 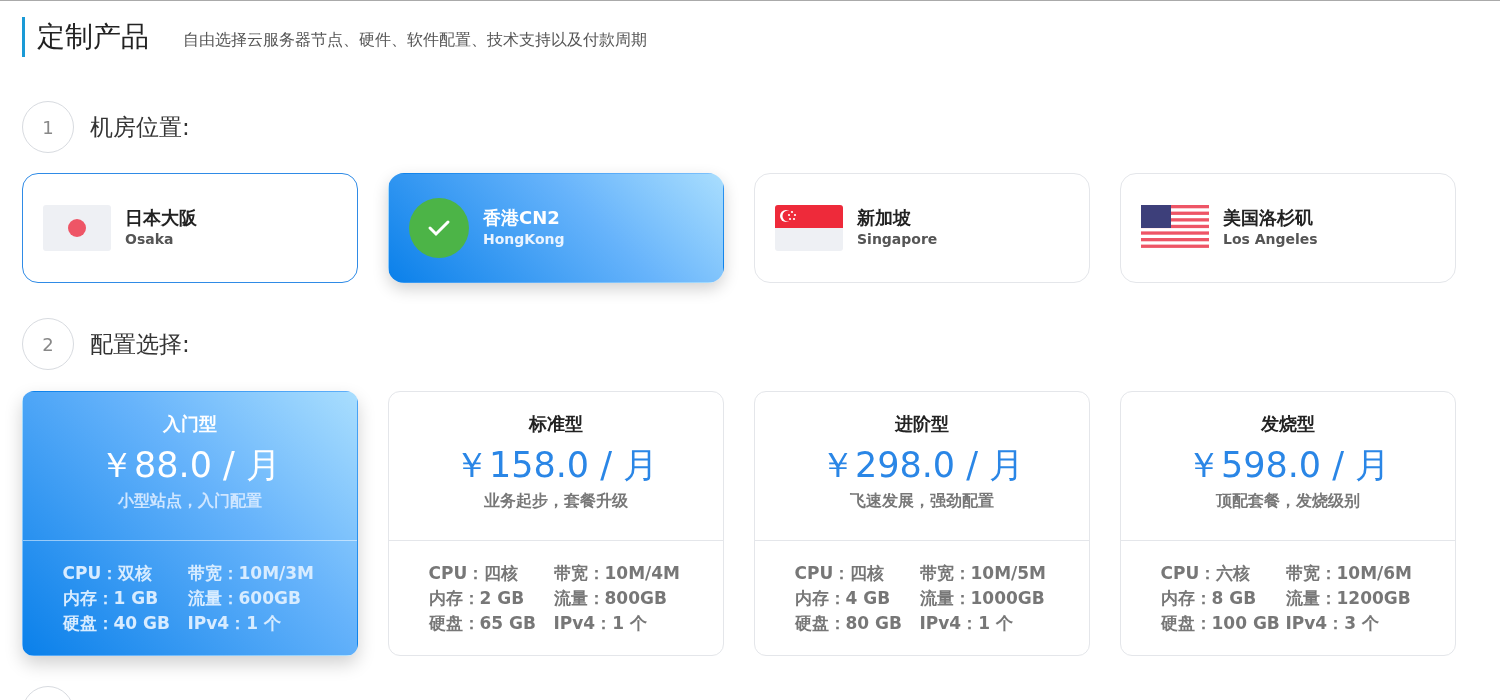 What do you see at coordinates (161, 217) in the screenshot?
I see `location-name: 日本大阪` at bounding box center [161, 217].